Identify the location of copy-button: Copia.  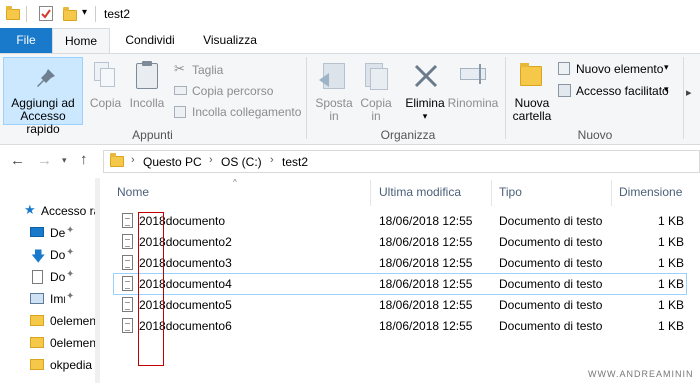
(105, 88).